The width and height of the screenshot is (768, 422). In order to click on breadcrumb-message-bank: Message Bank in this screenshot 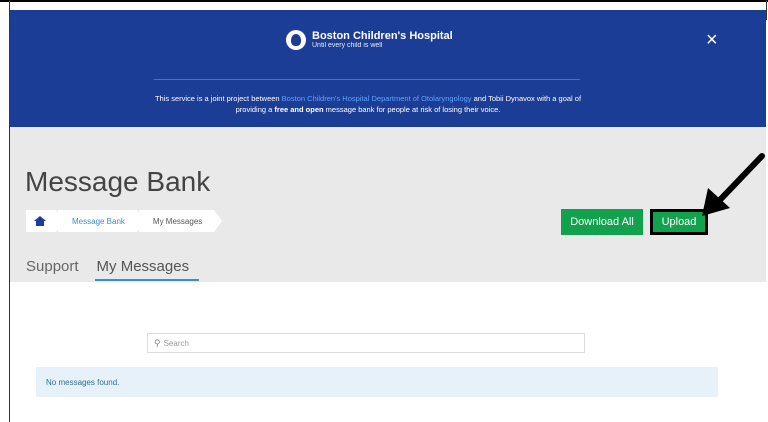, I will do `click(101, 221)`.